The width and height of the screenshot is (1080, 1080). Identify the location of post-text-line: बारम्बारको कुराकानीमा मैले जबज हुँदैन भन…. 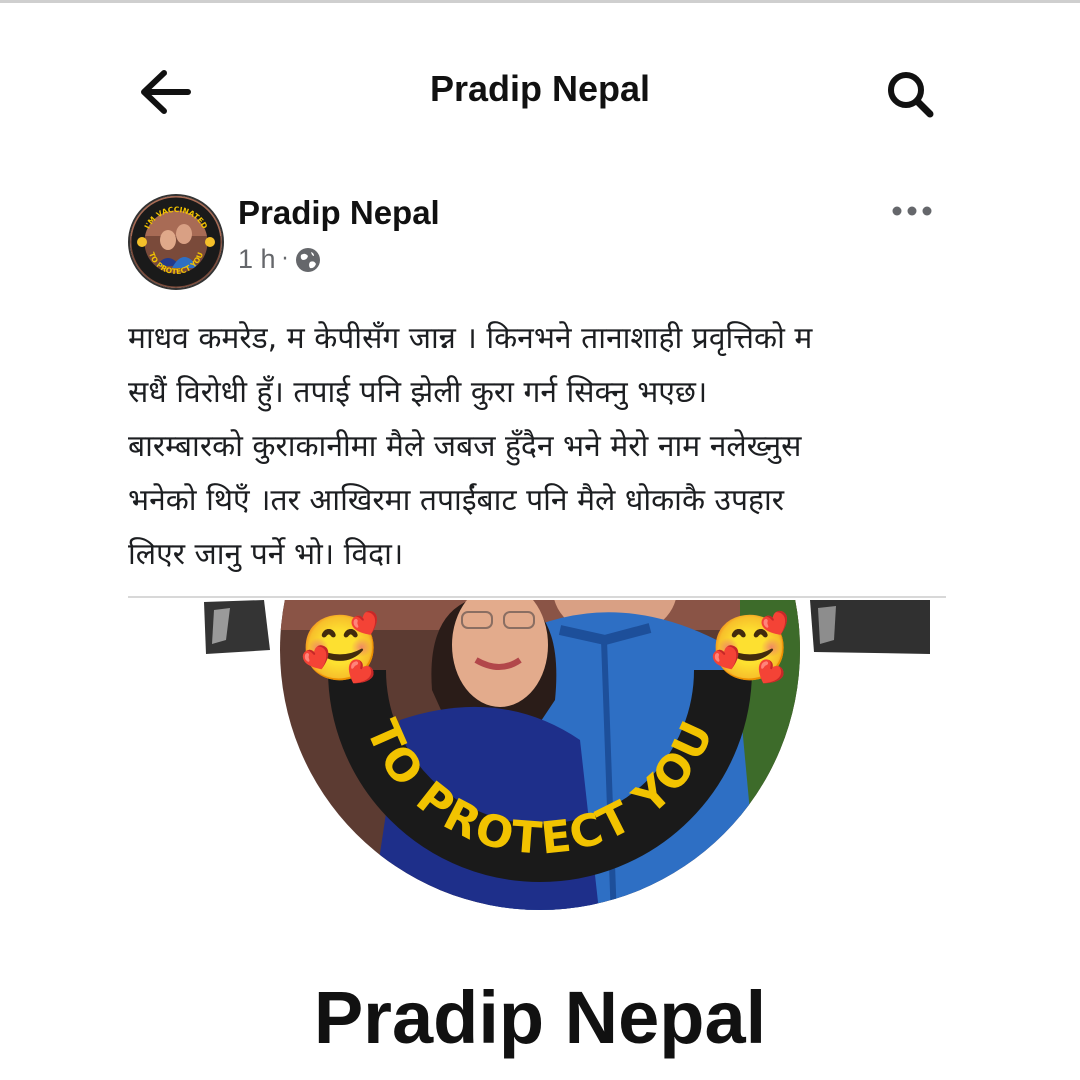
(465, 446).